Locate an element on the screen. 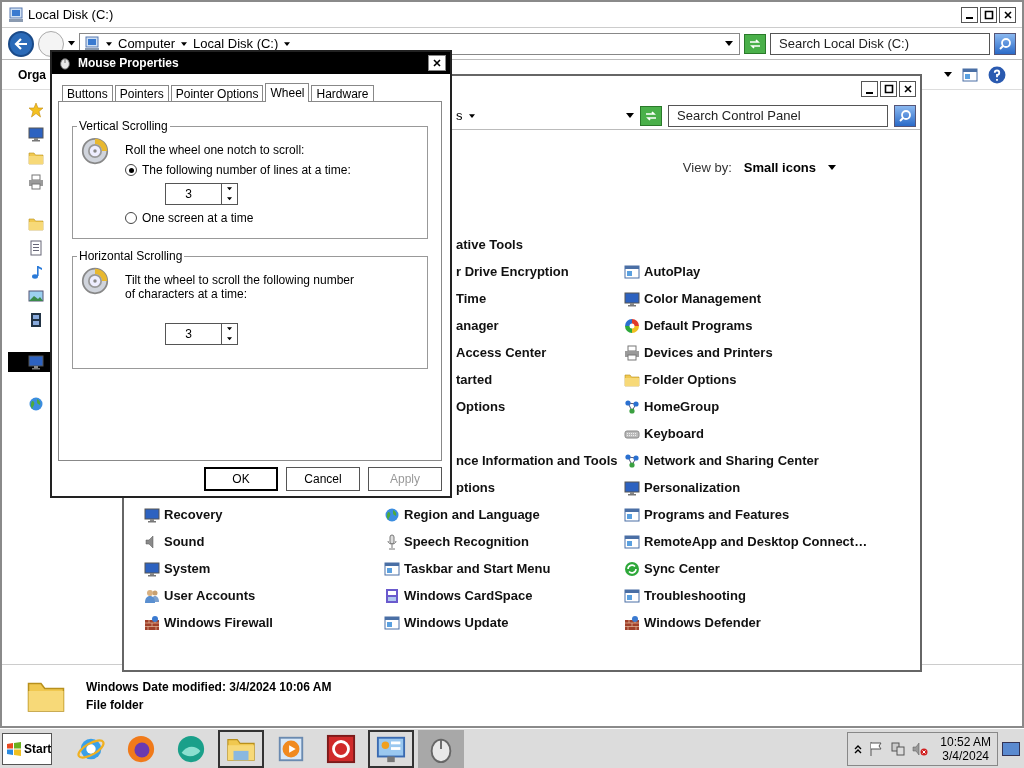 The height and width of the screenshot is (768, 1024). control-panel-link: Taskbar and Start Menu is located at coordinates (504, 568).